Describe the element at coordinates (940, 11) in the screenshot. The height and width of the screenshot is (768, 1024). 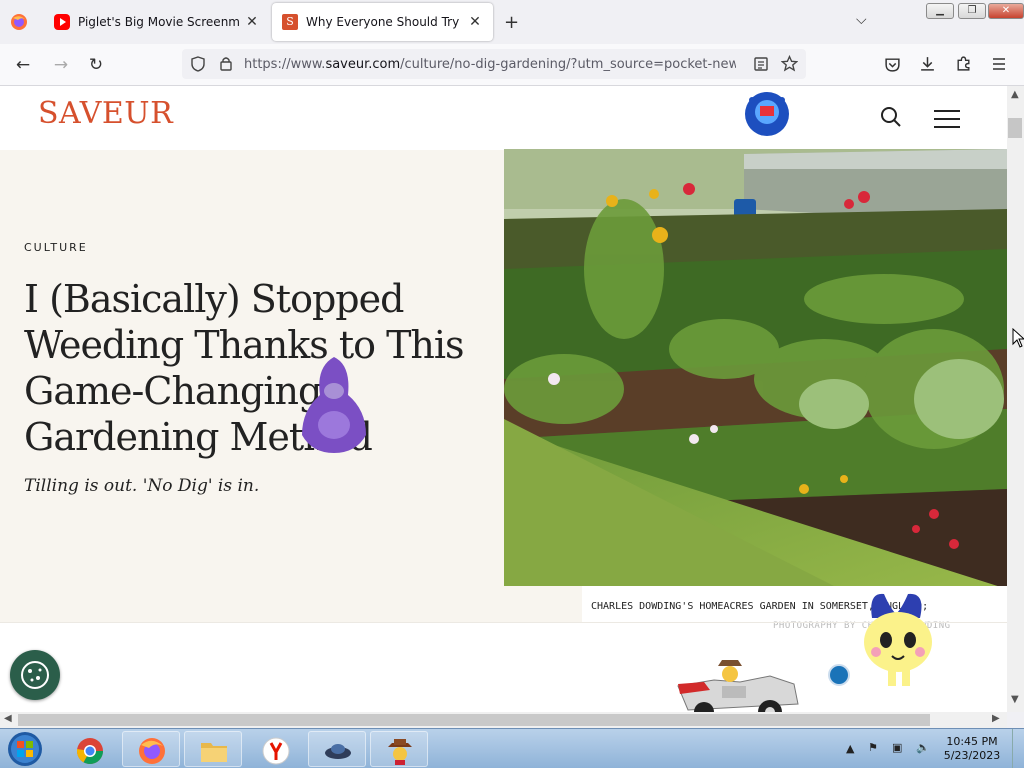
I see `minimize-button: ▁` at that location.